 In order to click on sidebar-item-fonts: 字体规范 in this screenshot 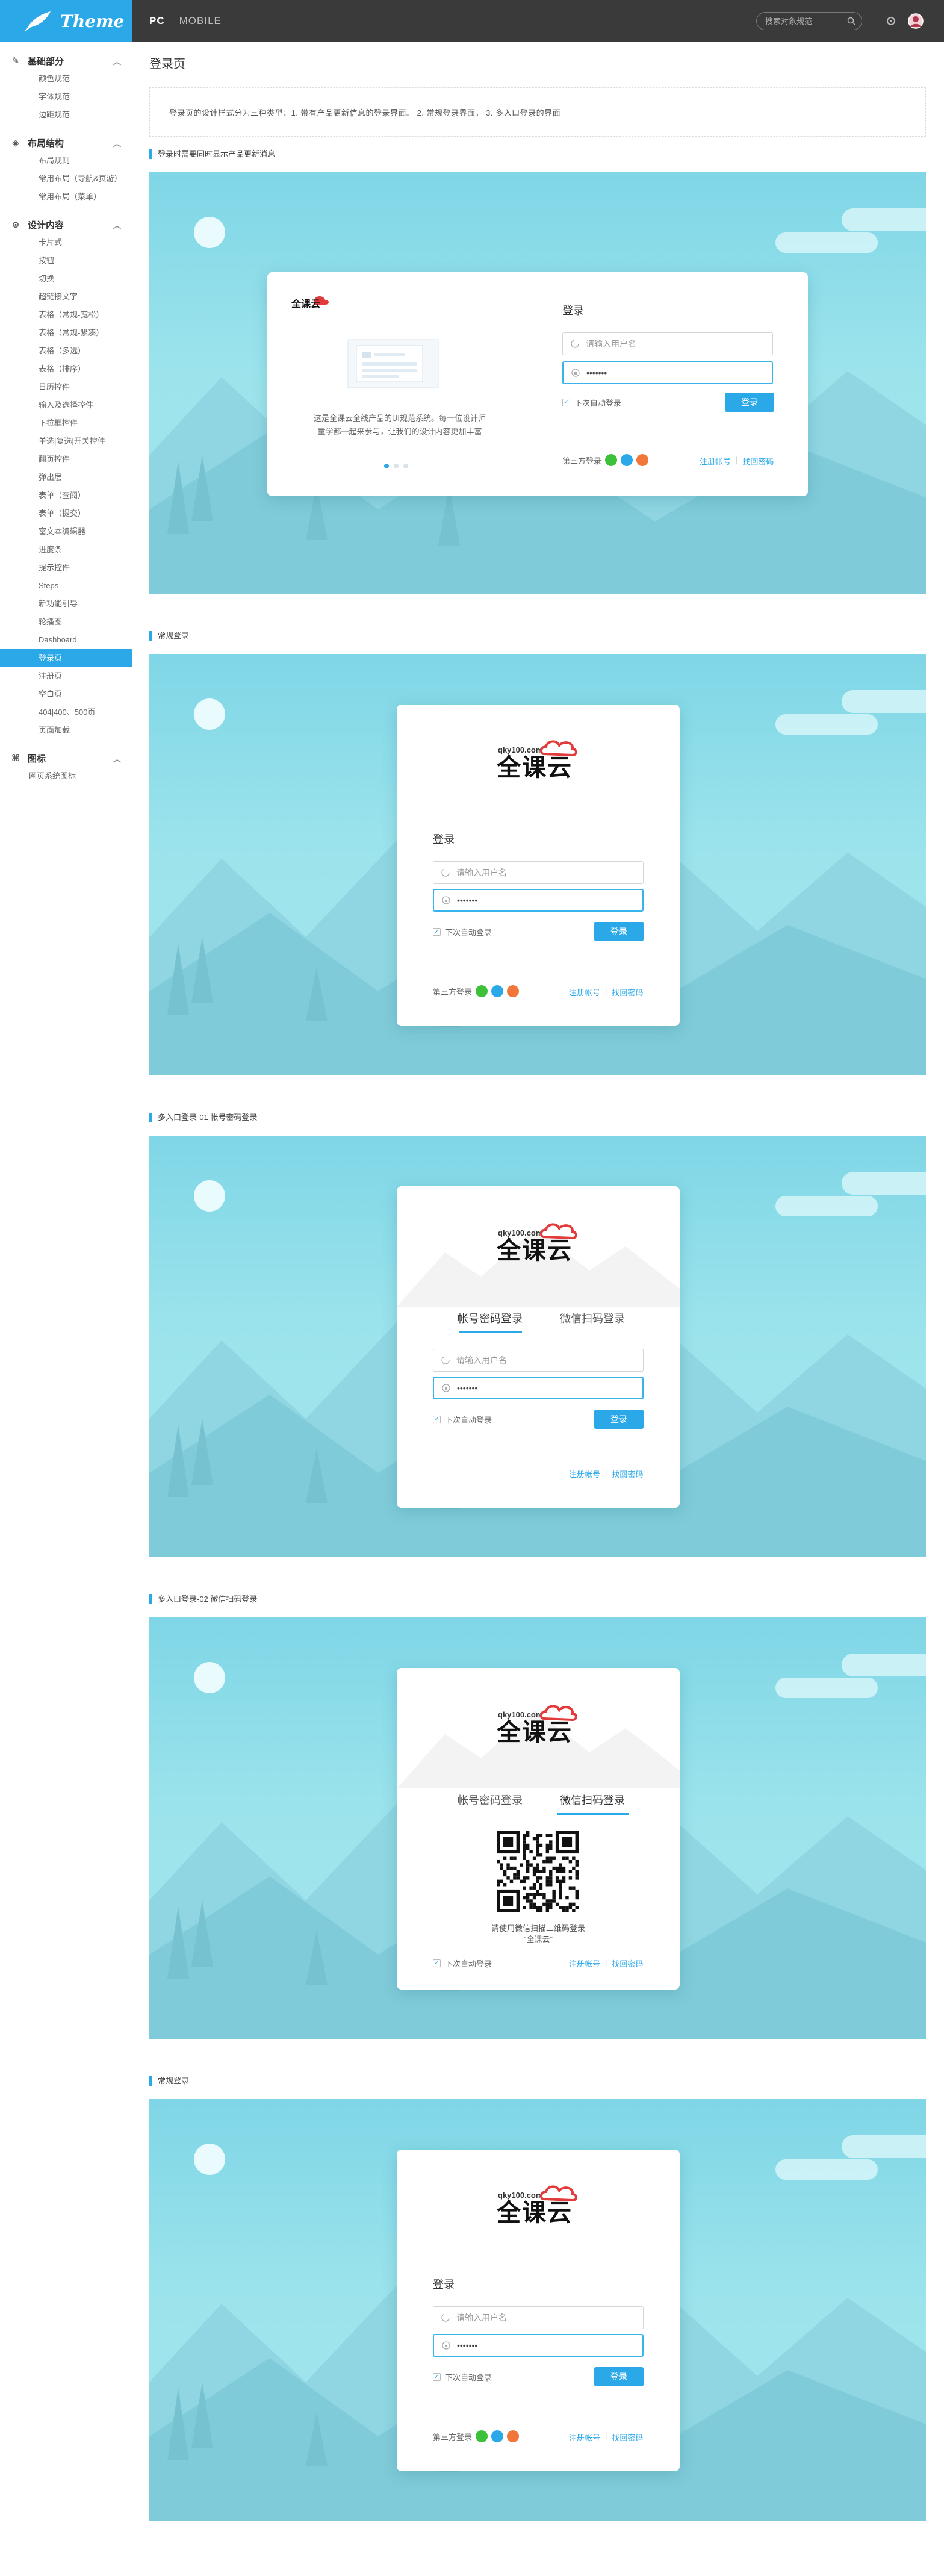, I will do `click(66, 97)`.